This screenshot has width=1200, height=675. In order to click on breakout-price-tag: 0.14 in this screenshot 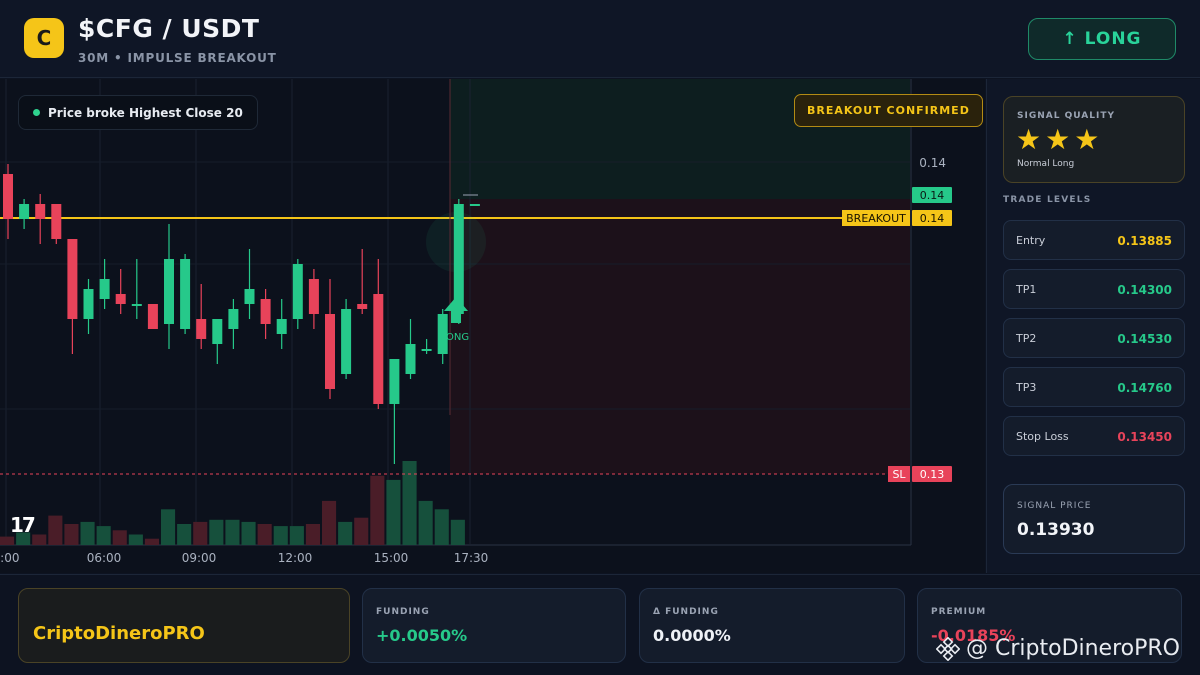, I will do `click(932, 218)`.